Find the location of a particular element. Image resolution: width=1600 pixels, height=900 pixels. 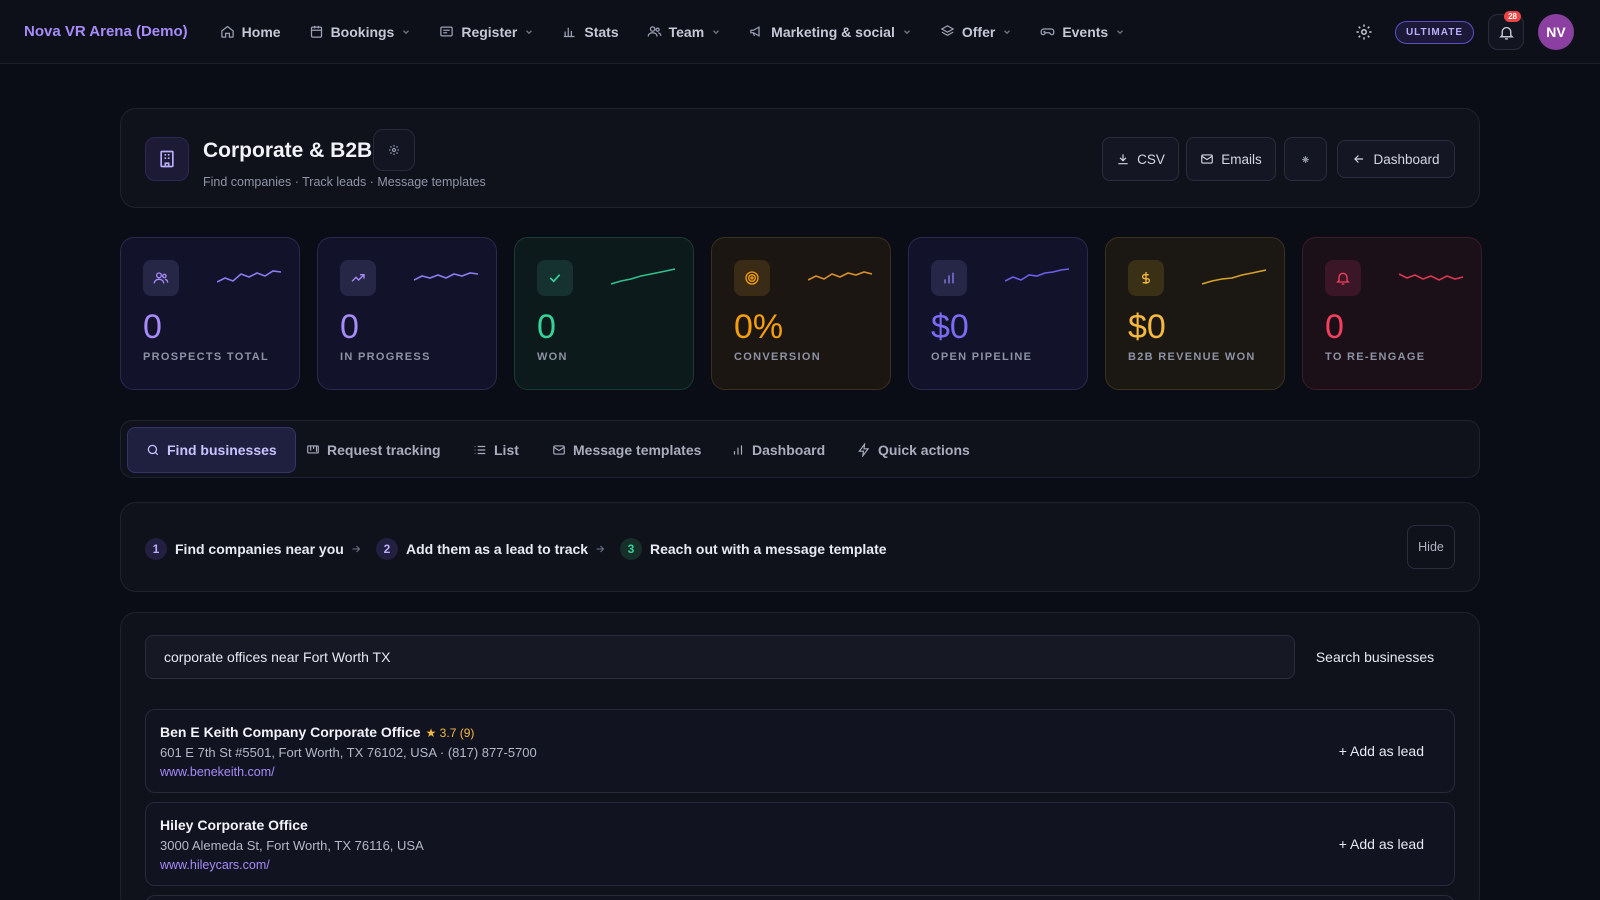

step-label: Find companies near you is located at coordinates (259, 549).